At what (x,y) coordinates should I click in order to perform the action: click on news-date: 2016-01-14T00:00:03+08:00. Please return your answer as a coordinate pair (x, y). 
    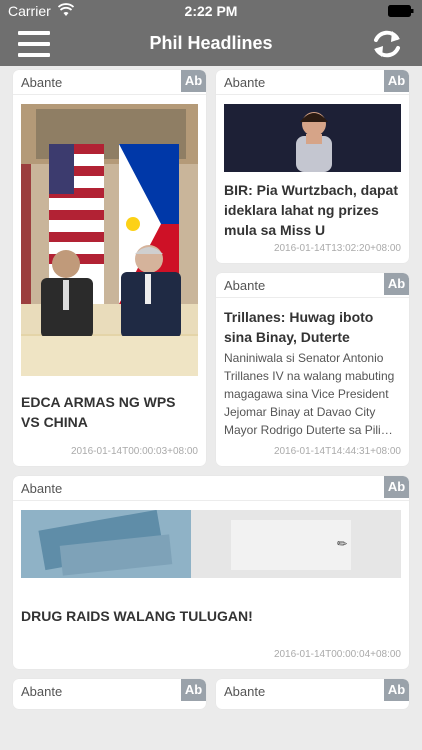
    Looking at the image, I should click on (134, 451).